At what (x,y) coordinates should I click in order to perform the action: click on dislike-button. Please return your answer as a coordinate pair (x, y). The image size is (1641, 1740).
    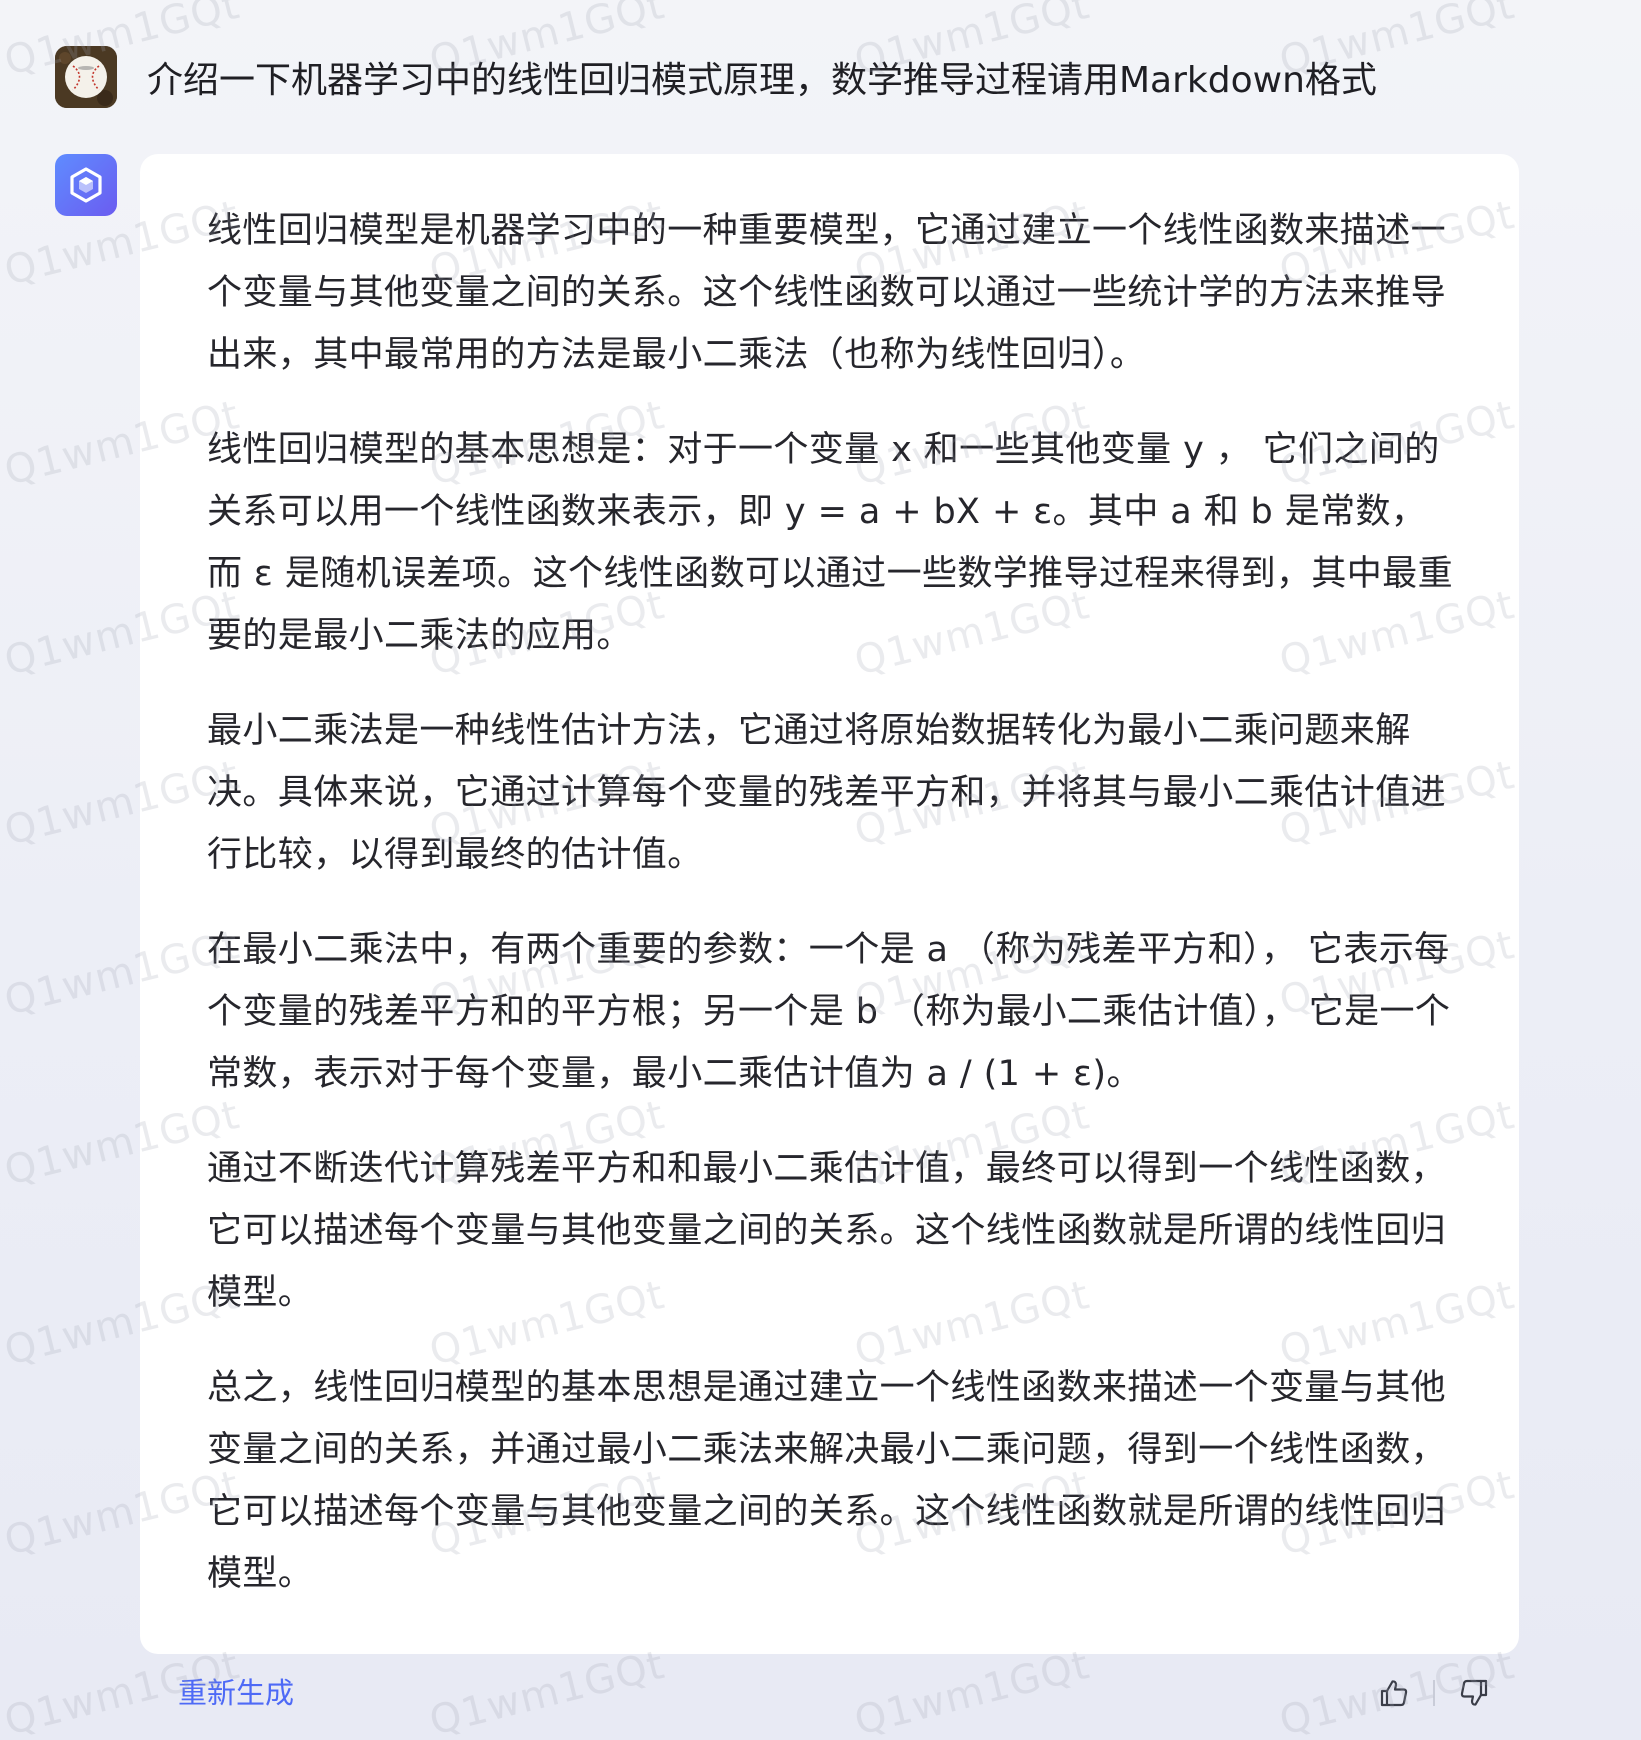
    Looking at the image, I should click on (1474, 1693).